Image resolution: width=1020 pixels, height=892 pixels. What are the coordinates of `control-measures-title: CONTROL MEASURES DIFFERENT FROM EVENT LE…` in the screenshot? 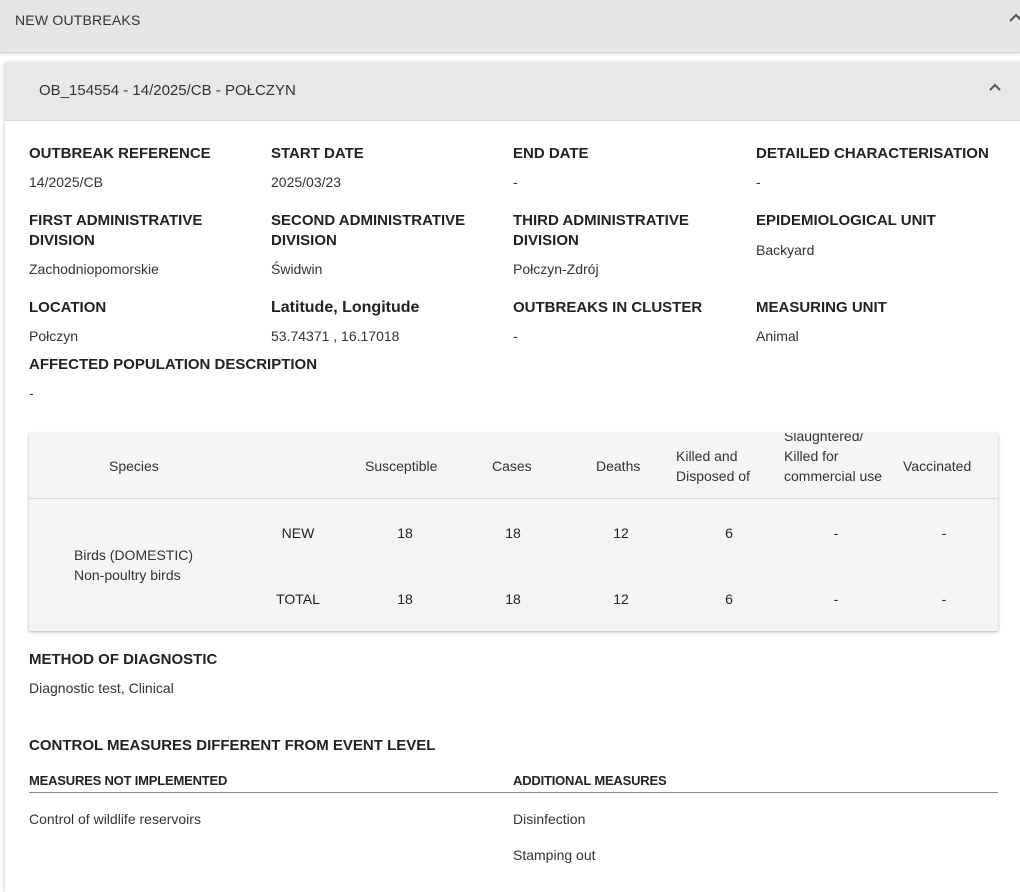 It's located at (232, 745).